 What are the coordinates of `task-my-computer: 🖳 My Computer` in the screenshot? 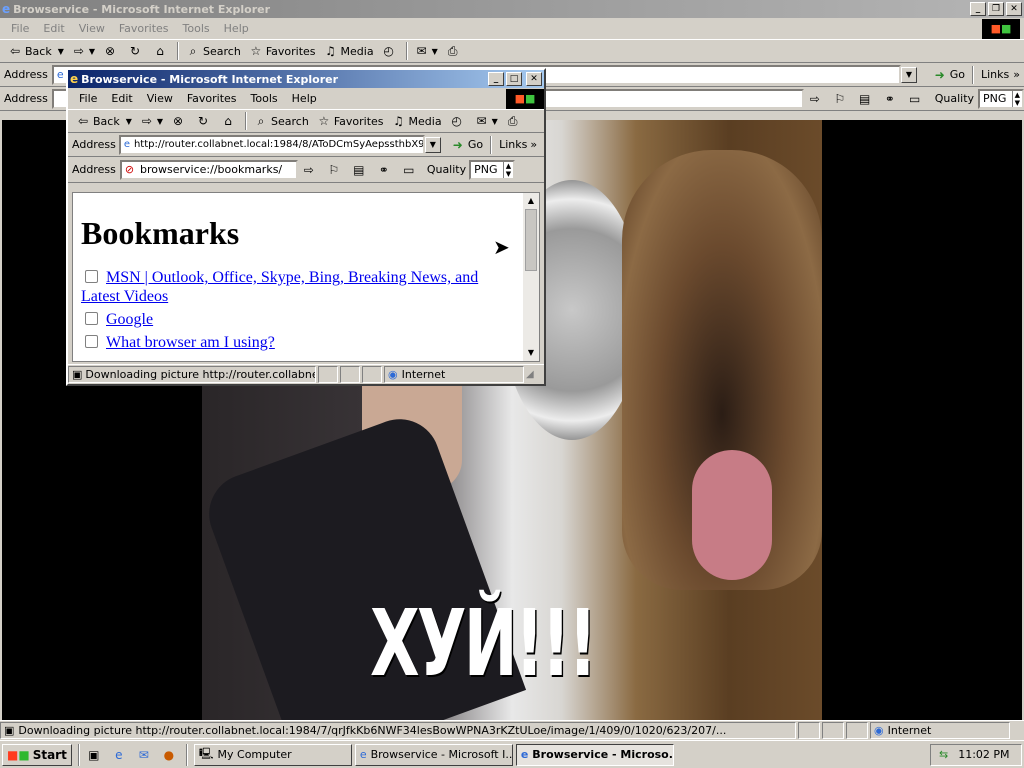 It's located at (272, 754).